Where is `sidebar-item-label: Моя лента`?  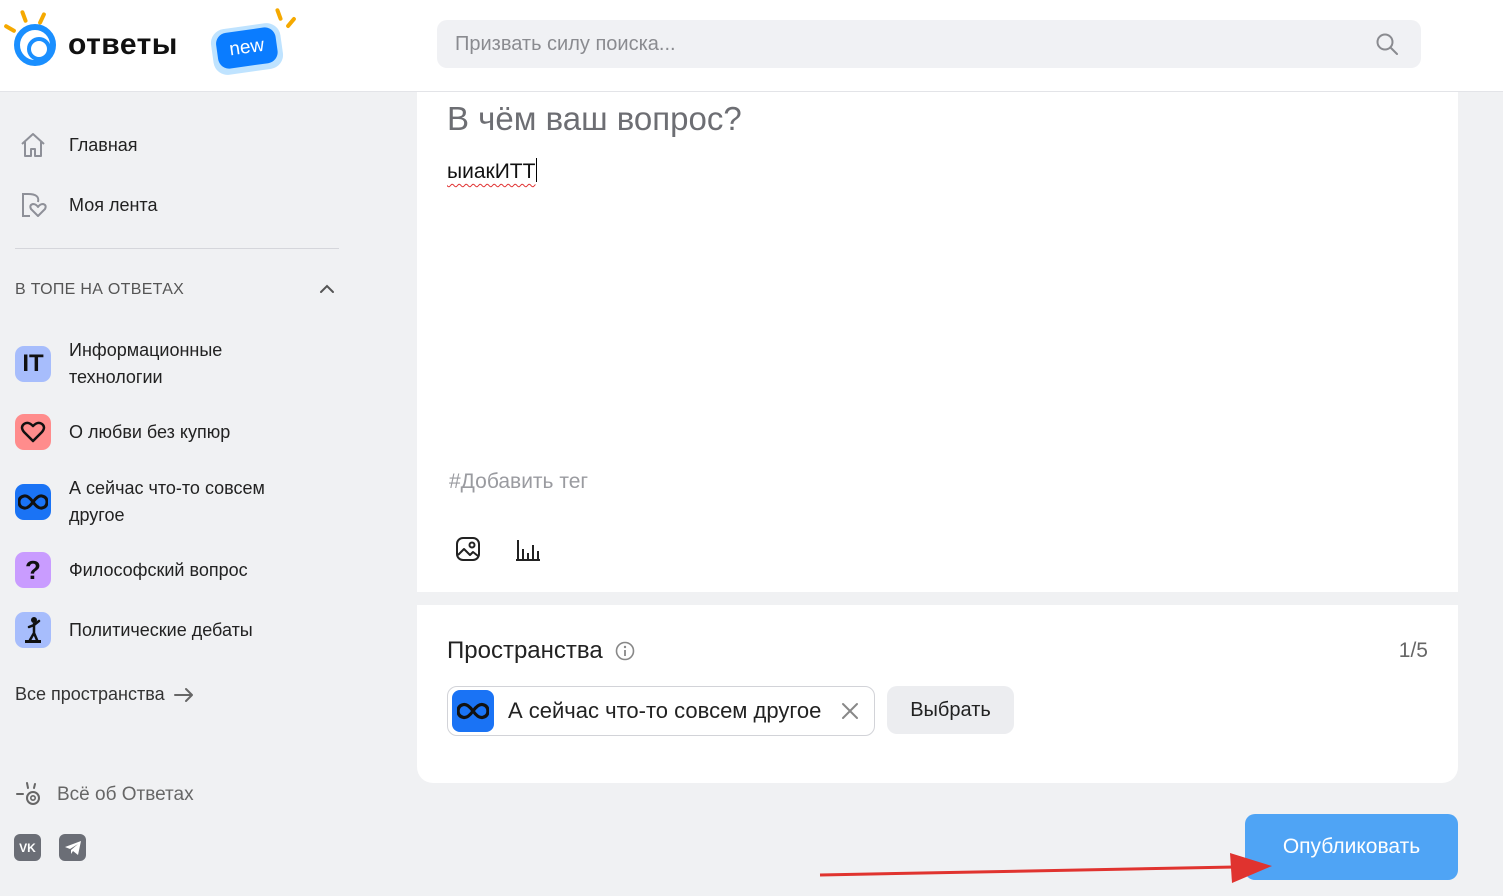
sidebar-item-label: Моя лента is located at coordinates (113, 204).